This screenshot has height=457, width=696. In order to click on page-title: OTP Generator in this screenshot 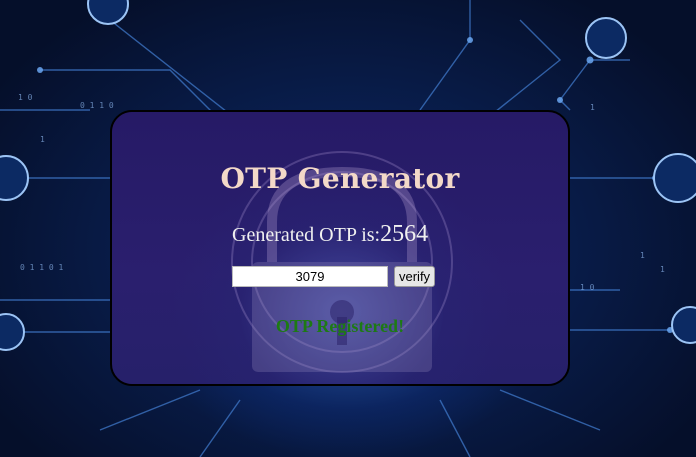, I will do `click(340, 178)`.